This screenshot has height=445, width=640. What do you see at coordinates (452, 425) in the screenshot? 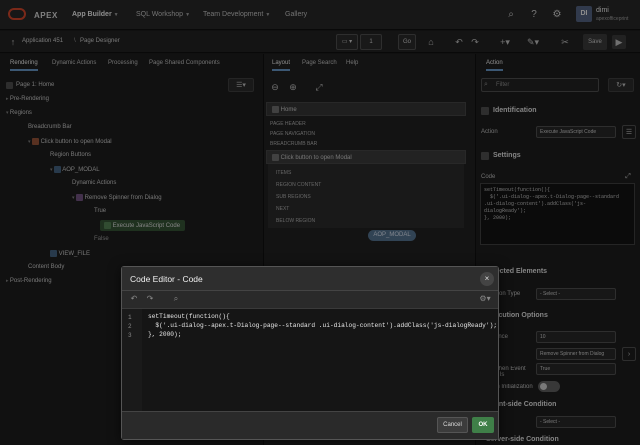
I see `cancel-button: Cancel` at bounding box center [452, 425].